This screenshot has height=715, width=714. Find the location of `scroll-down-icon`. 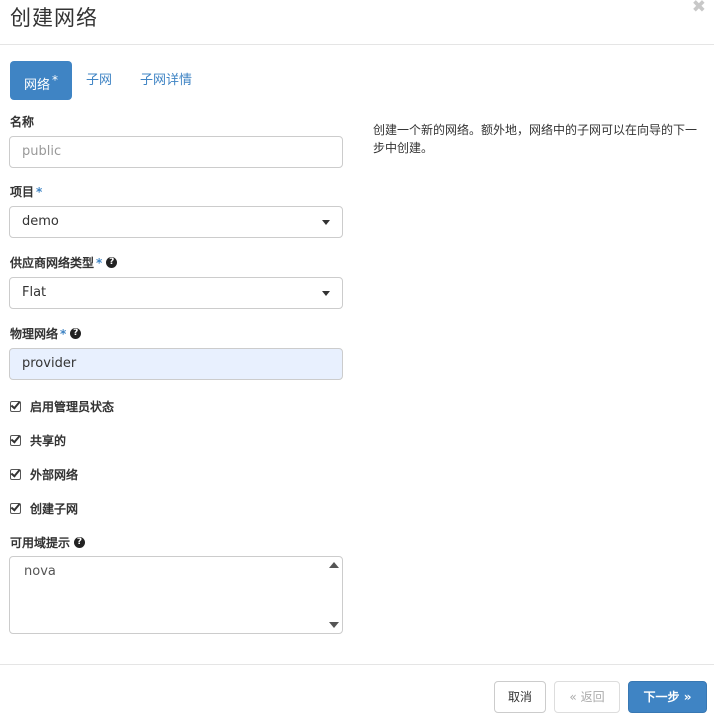

scroll-down-icon is located at coordinates (334, 625).